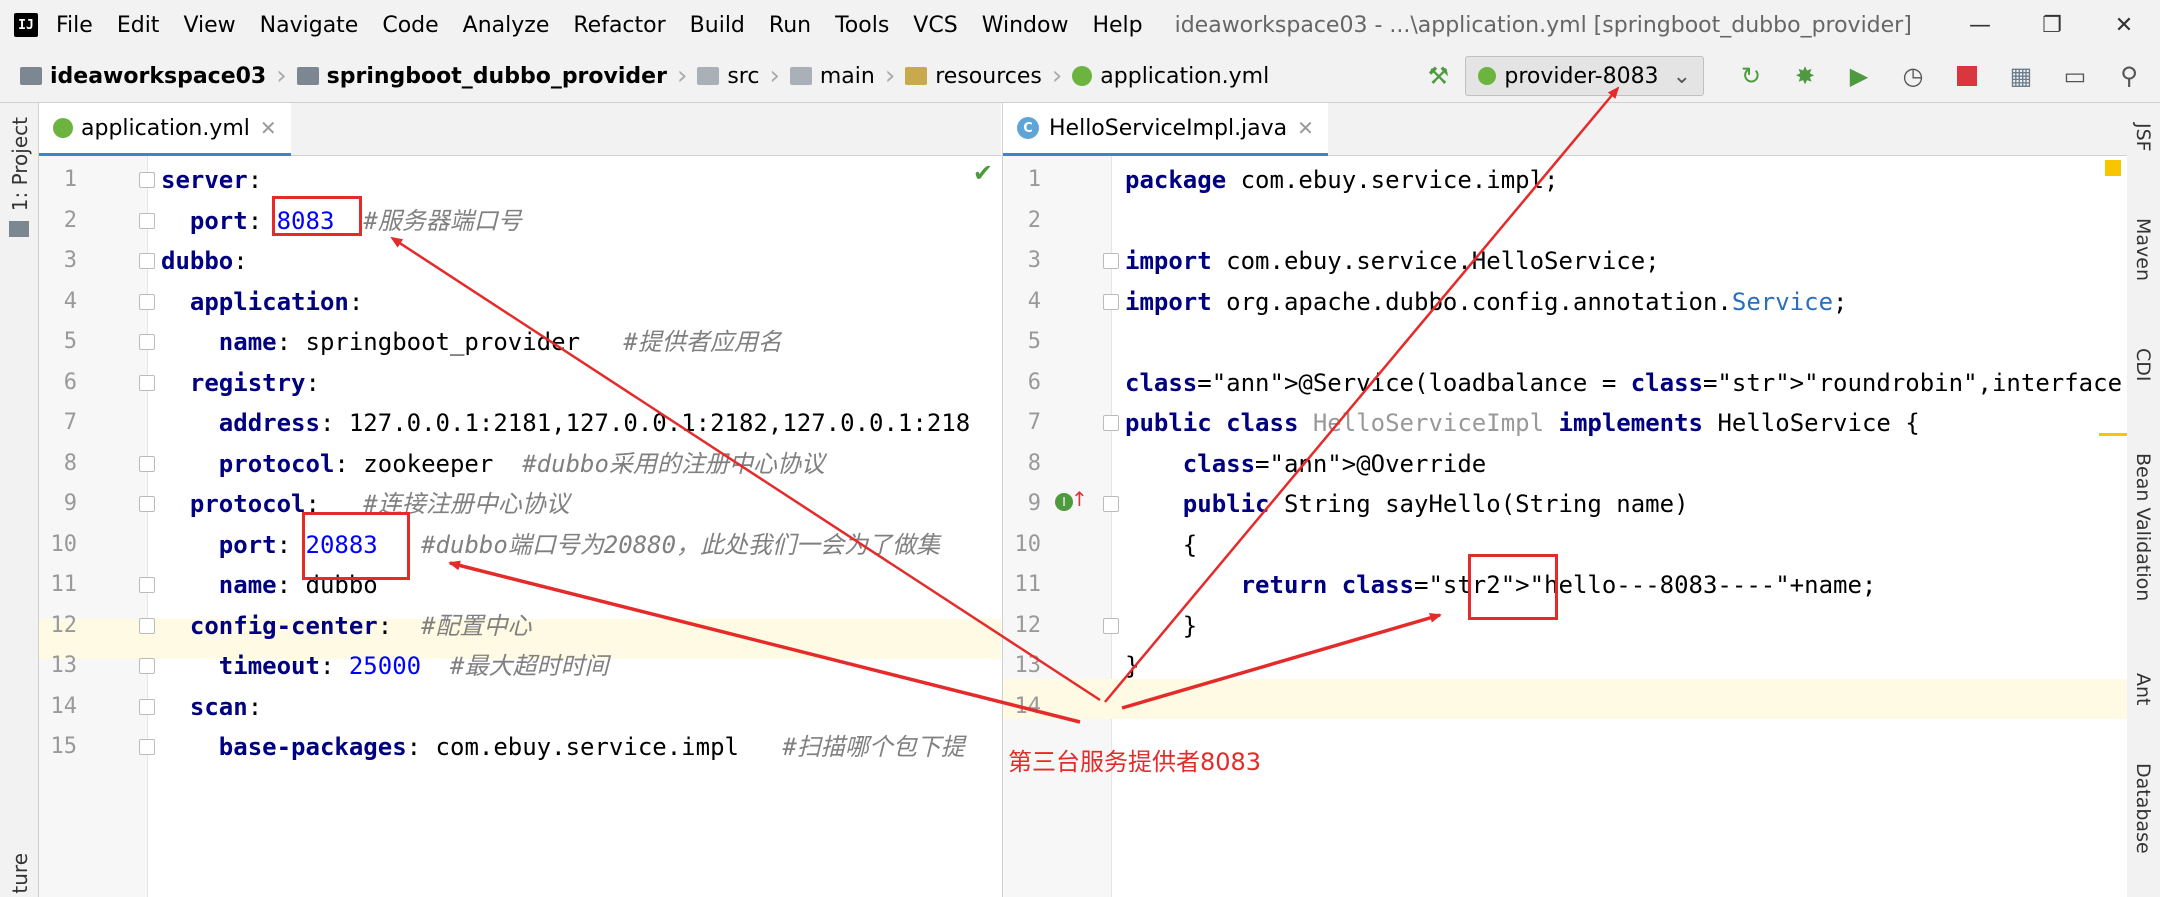 Image resolution: width=2160 pixels, height=897 pixels. I want to click on code-line: name: dubbo, so click(581, 585).